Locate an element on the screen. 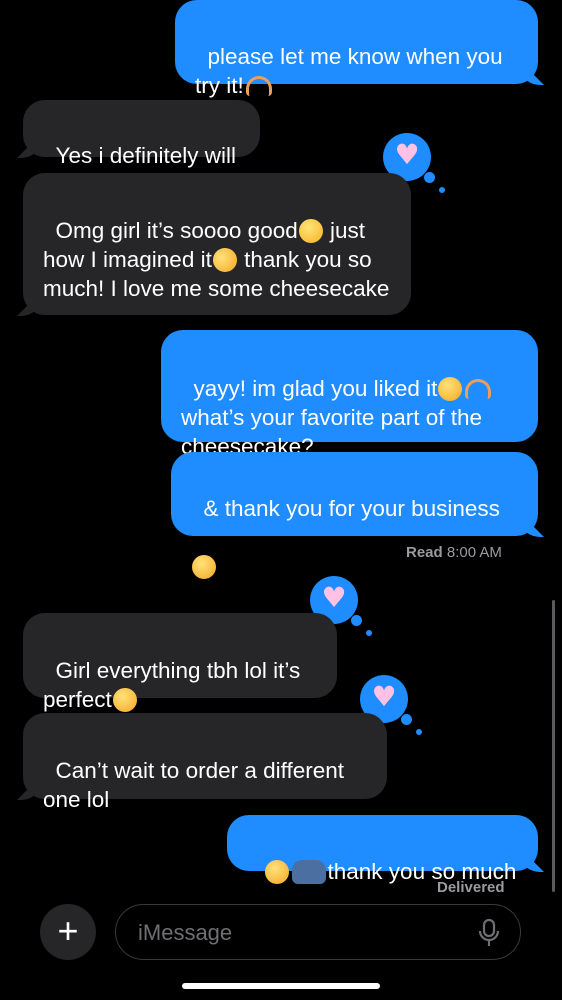  scrollbar is located at coordinates (553, 746).